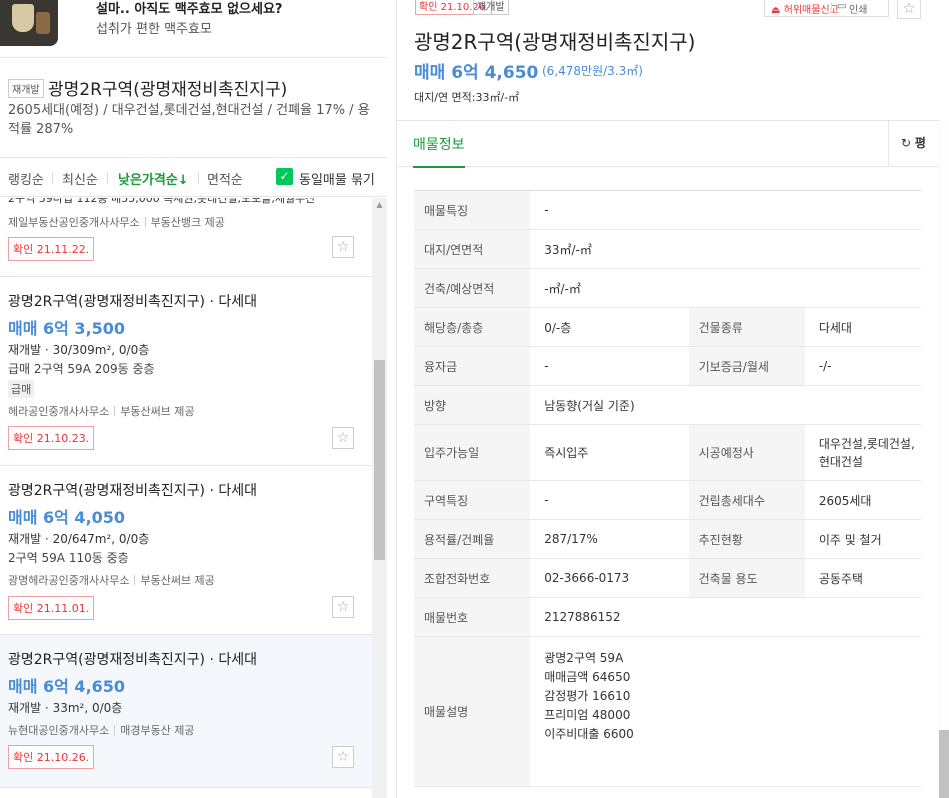  I want to click on list-scrollbar: ▲, so click(379, 498).